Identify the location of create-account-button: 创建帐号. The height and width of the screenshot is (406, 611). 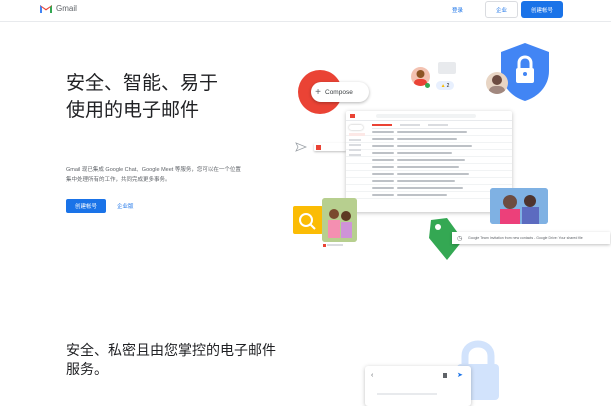
(542, 9).